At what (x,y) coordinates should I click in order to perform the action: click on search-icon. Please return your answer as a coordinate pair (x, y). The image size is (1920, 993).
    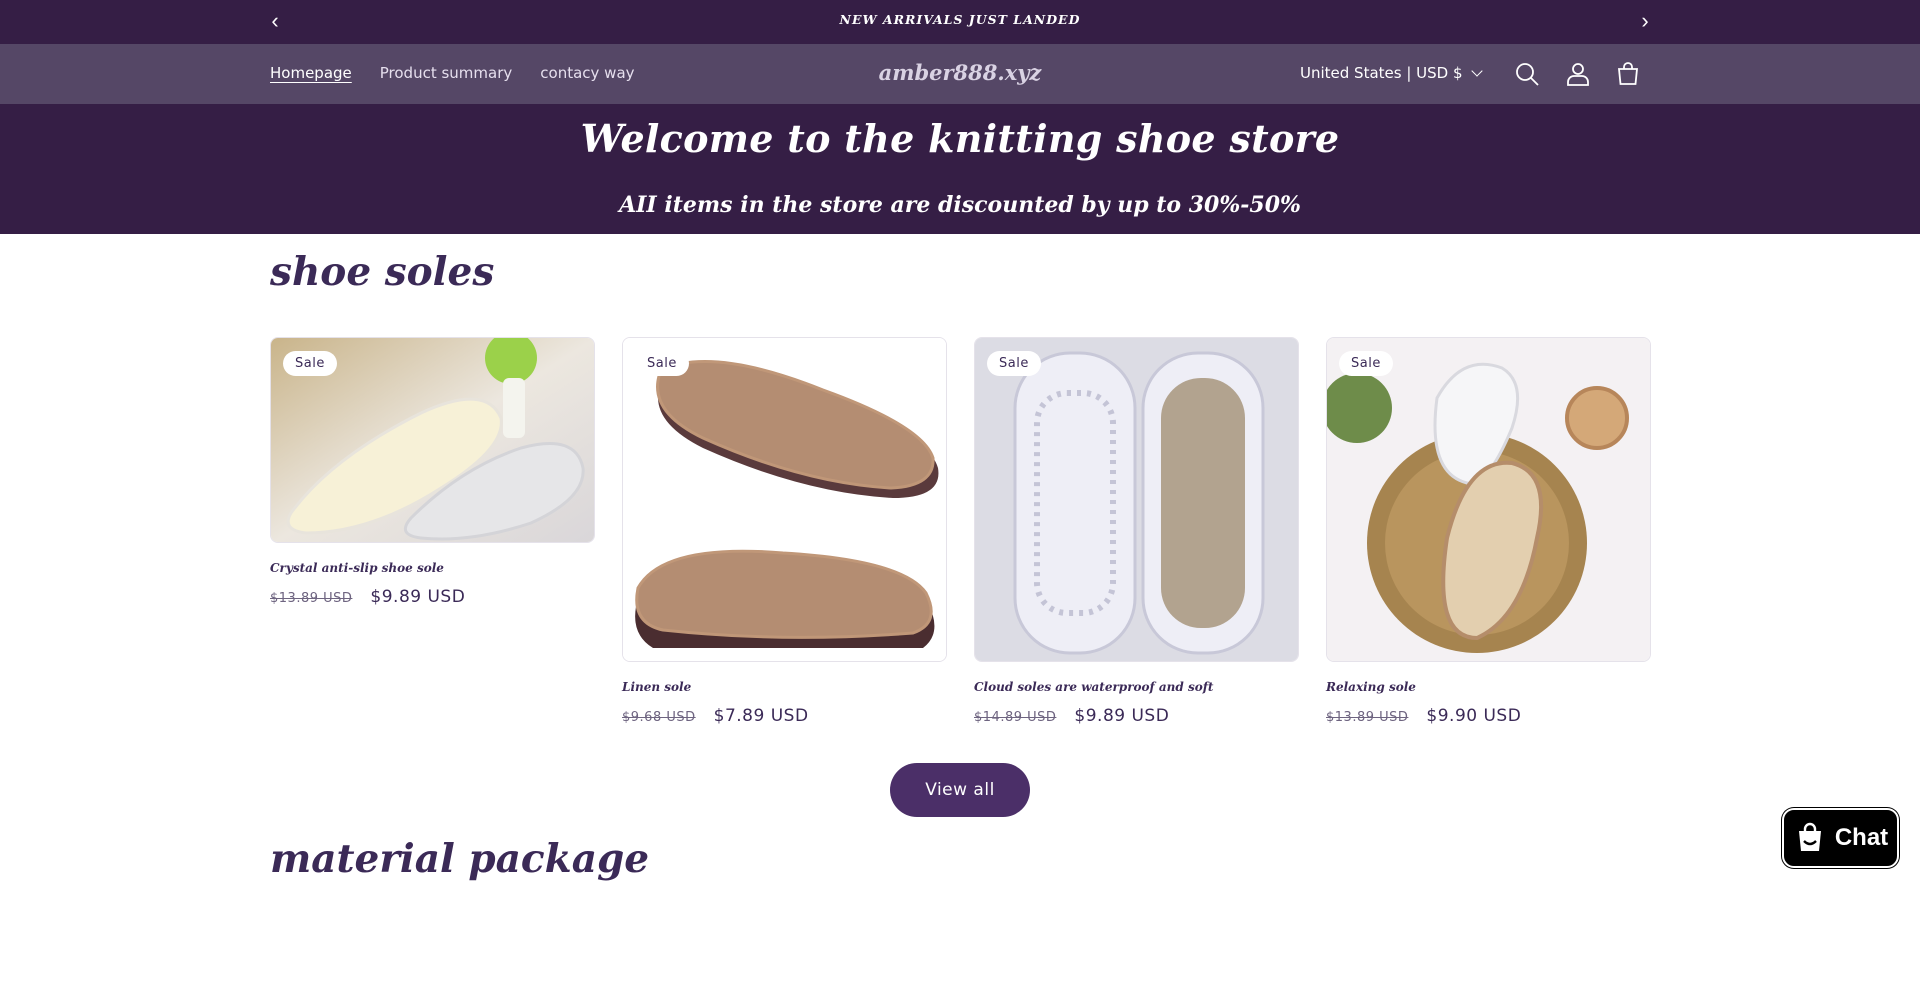
    Looking at the image, I should click on (1527, 74).